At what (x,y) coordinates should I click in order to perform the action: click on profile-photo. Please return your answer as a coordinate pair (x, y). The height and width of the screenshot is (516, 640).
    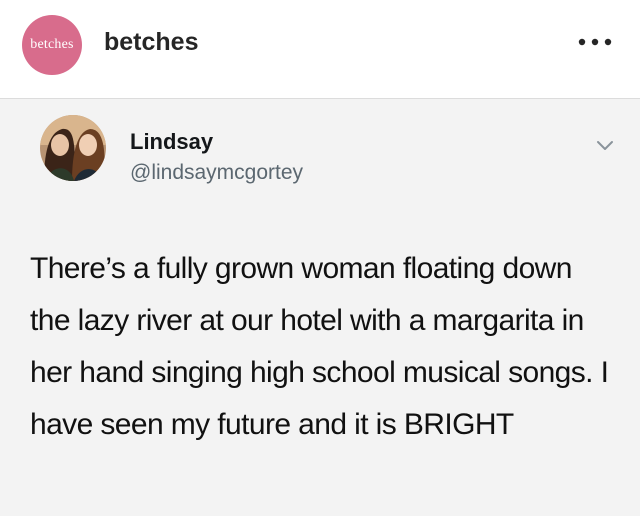
    Looking at the image, I should click on (73, 148).